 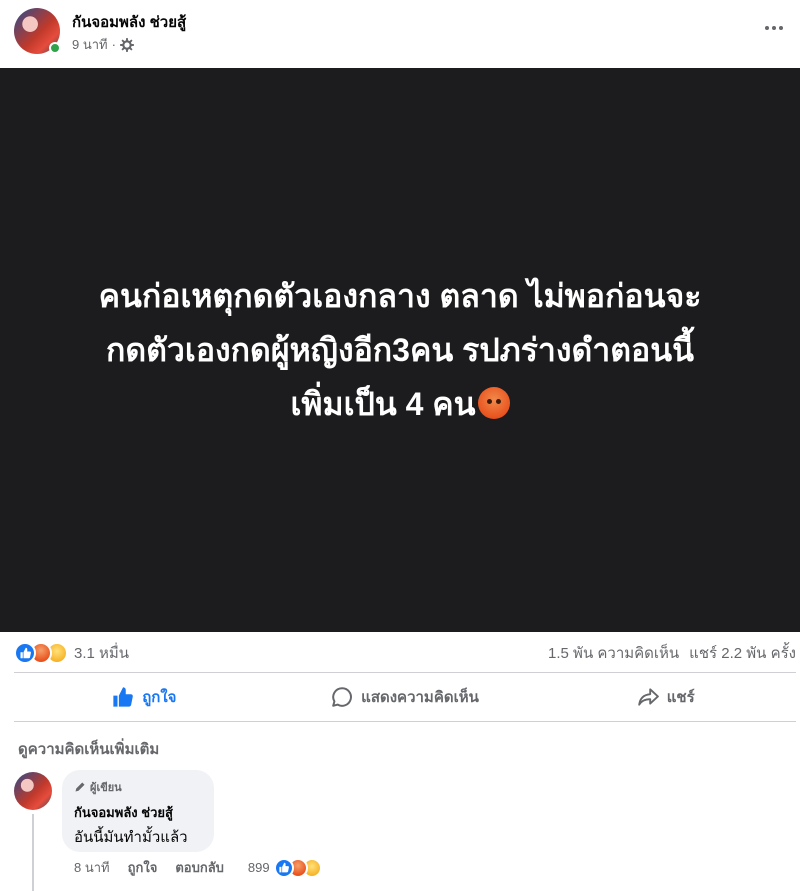 I want to click on share-button: แชร์, so click(x=665, y=697).